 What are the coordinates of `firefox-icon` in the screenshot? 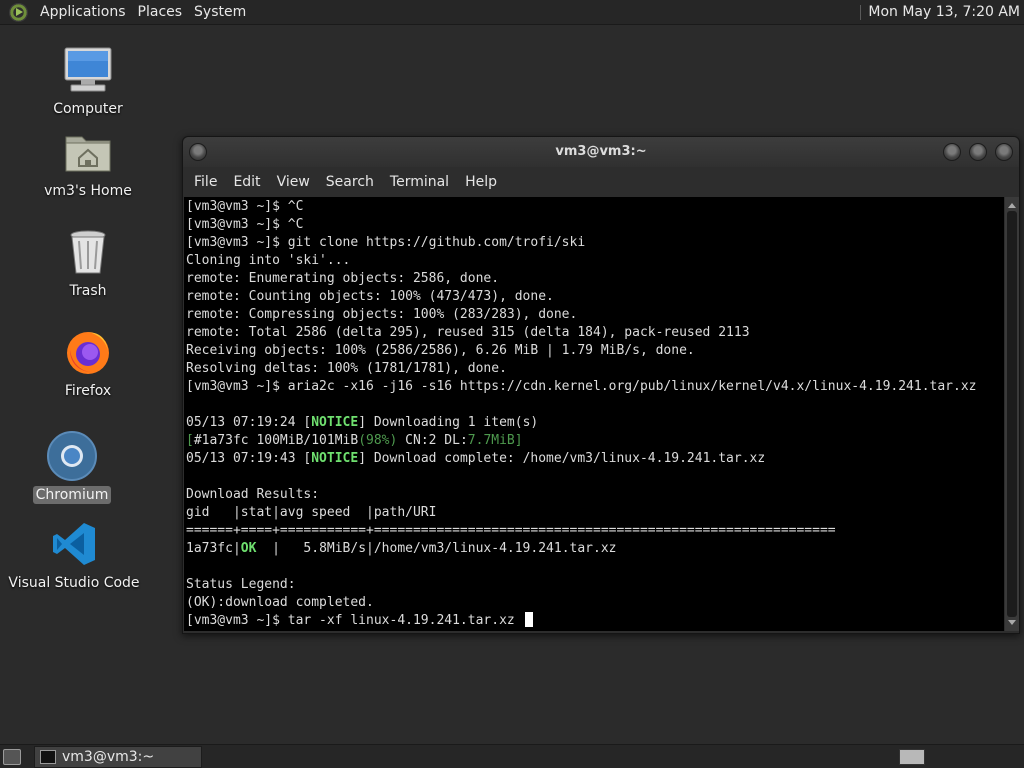 It's located at (88, 352).